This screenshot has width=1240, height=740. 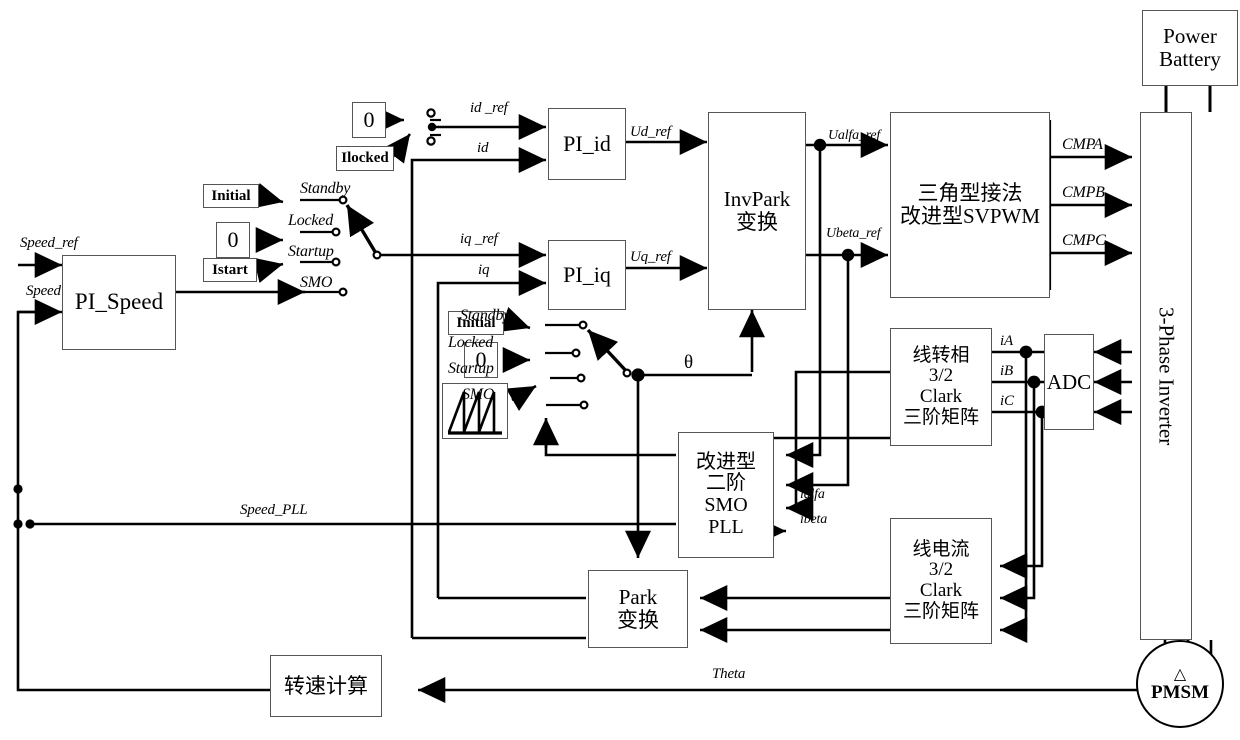 What do you see at coordinates (274, 510) in the screenshot?
I see `label-speed-pll: Speed_PLL` at bounding box center [274, 510].